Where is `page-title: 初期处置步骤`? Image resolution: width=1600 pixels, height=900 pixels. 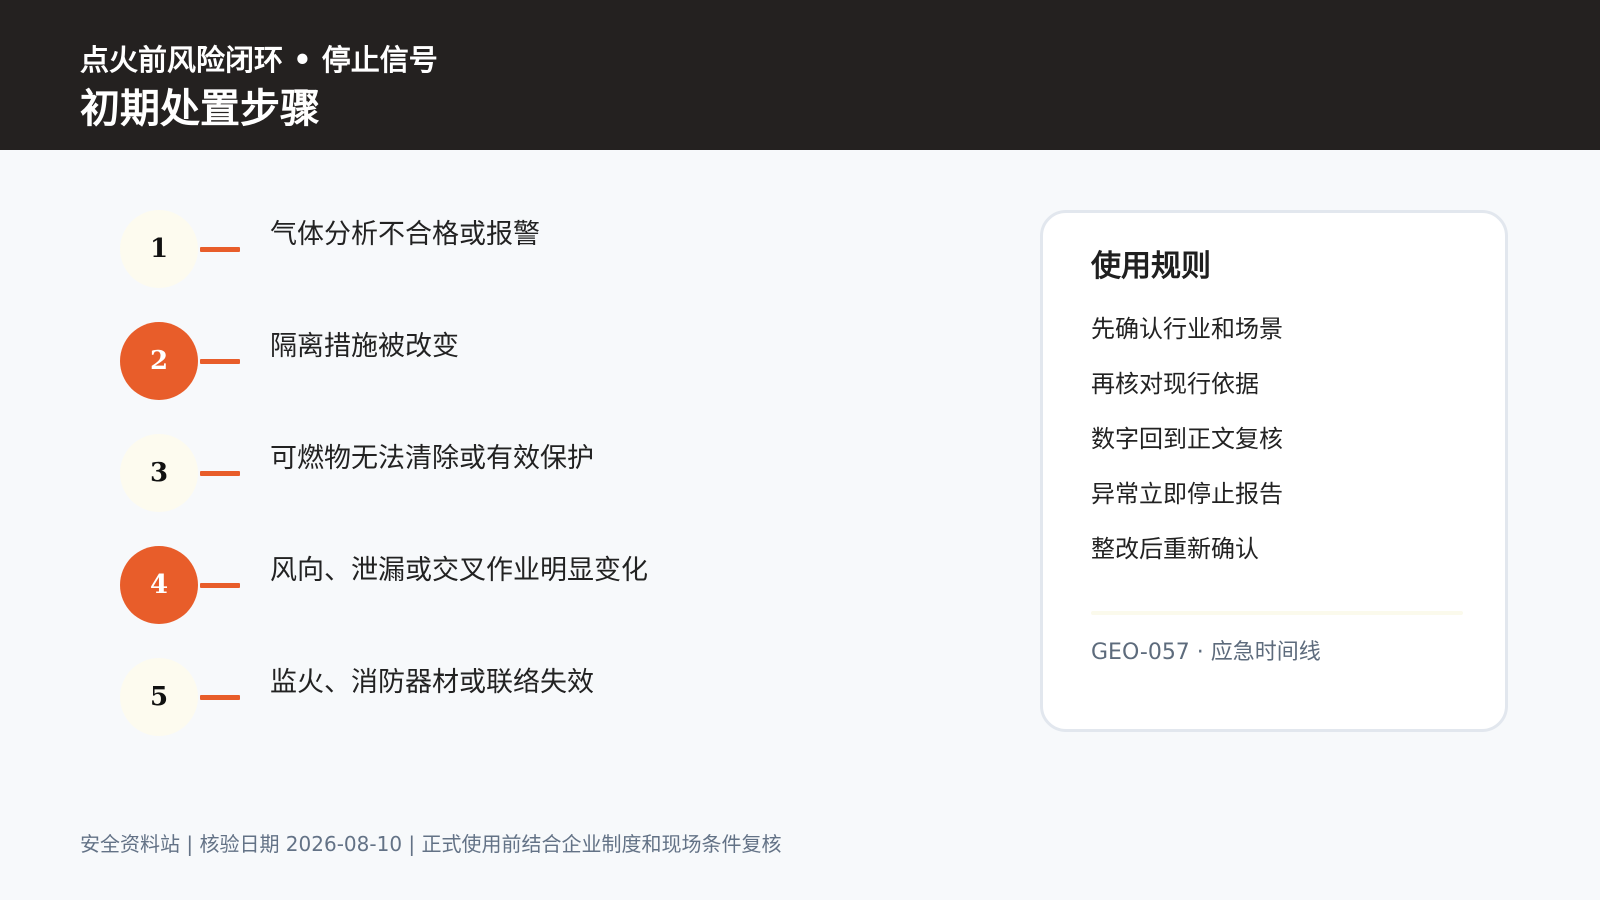 page-title: 初期处置步骤 is located at coordinates (200, 109).